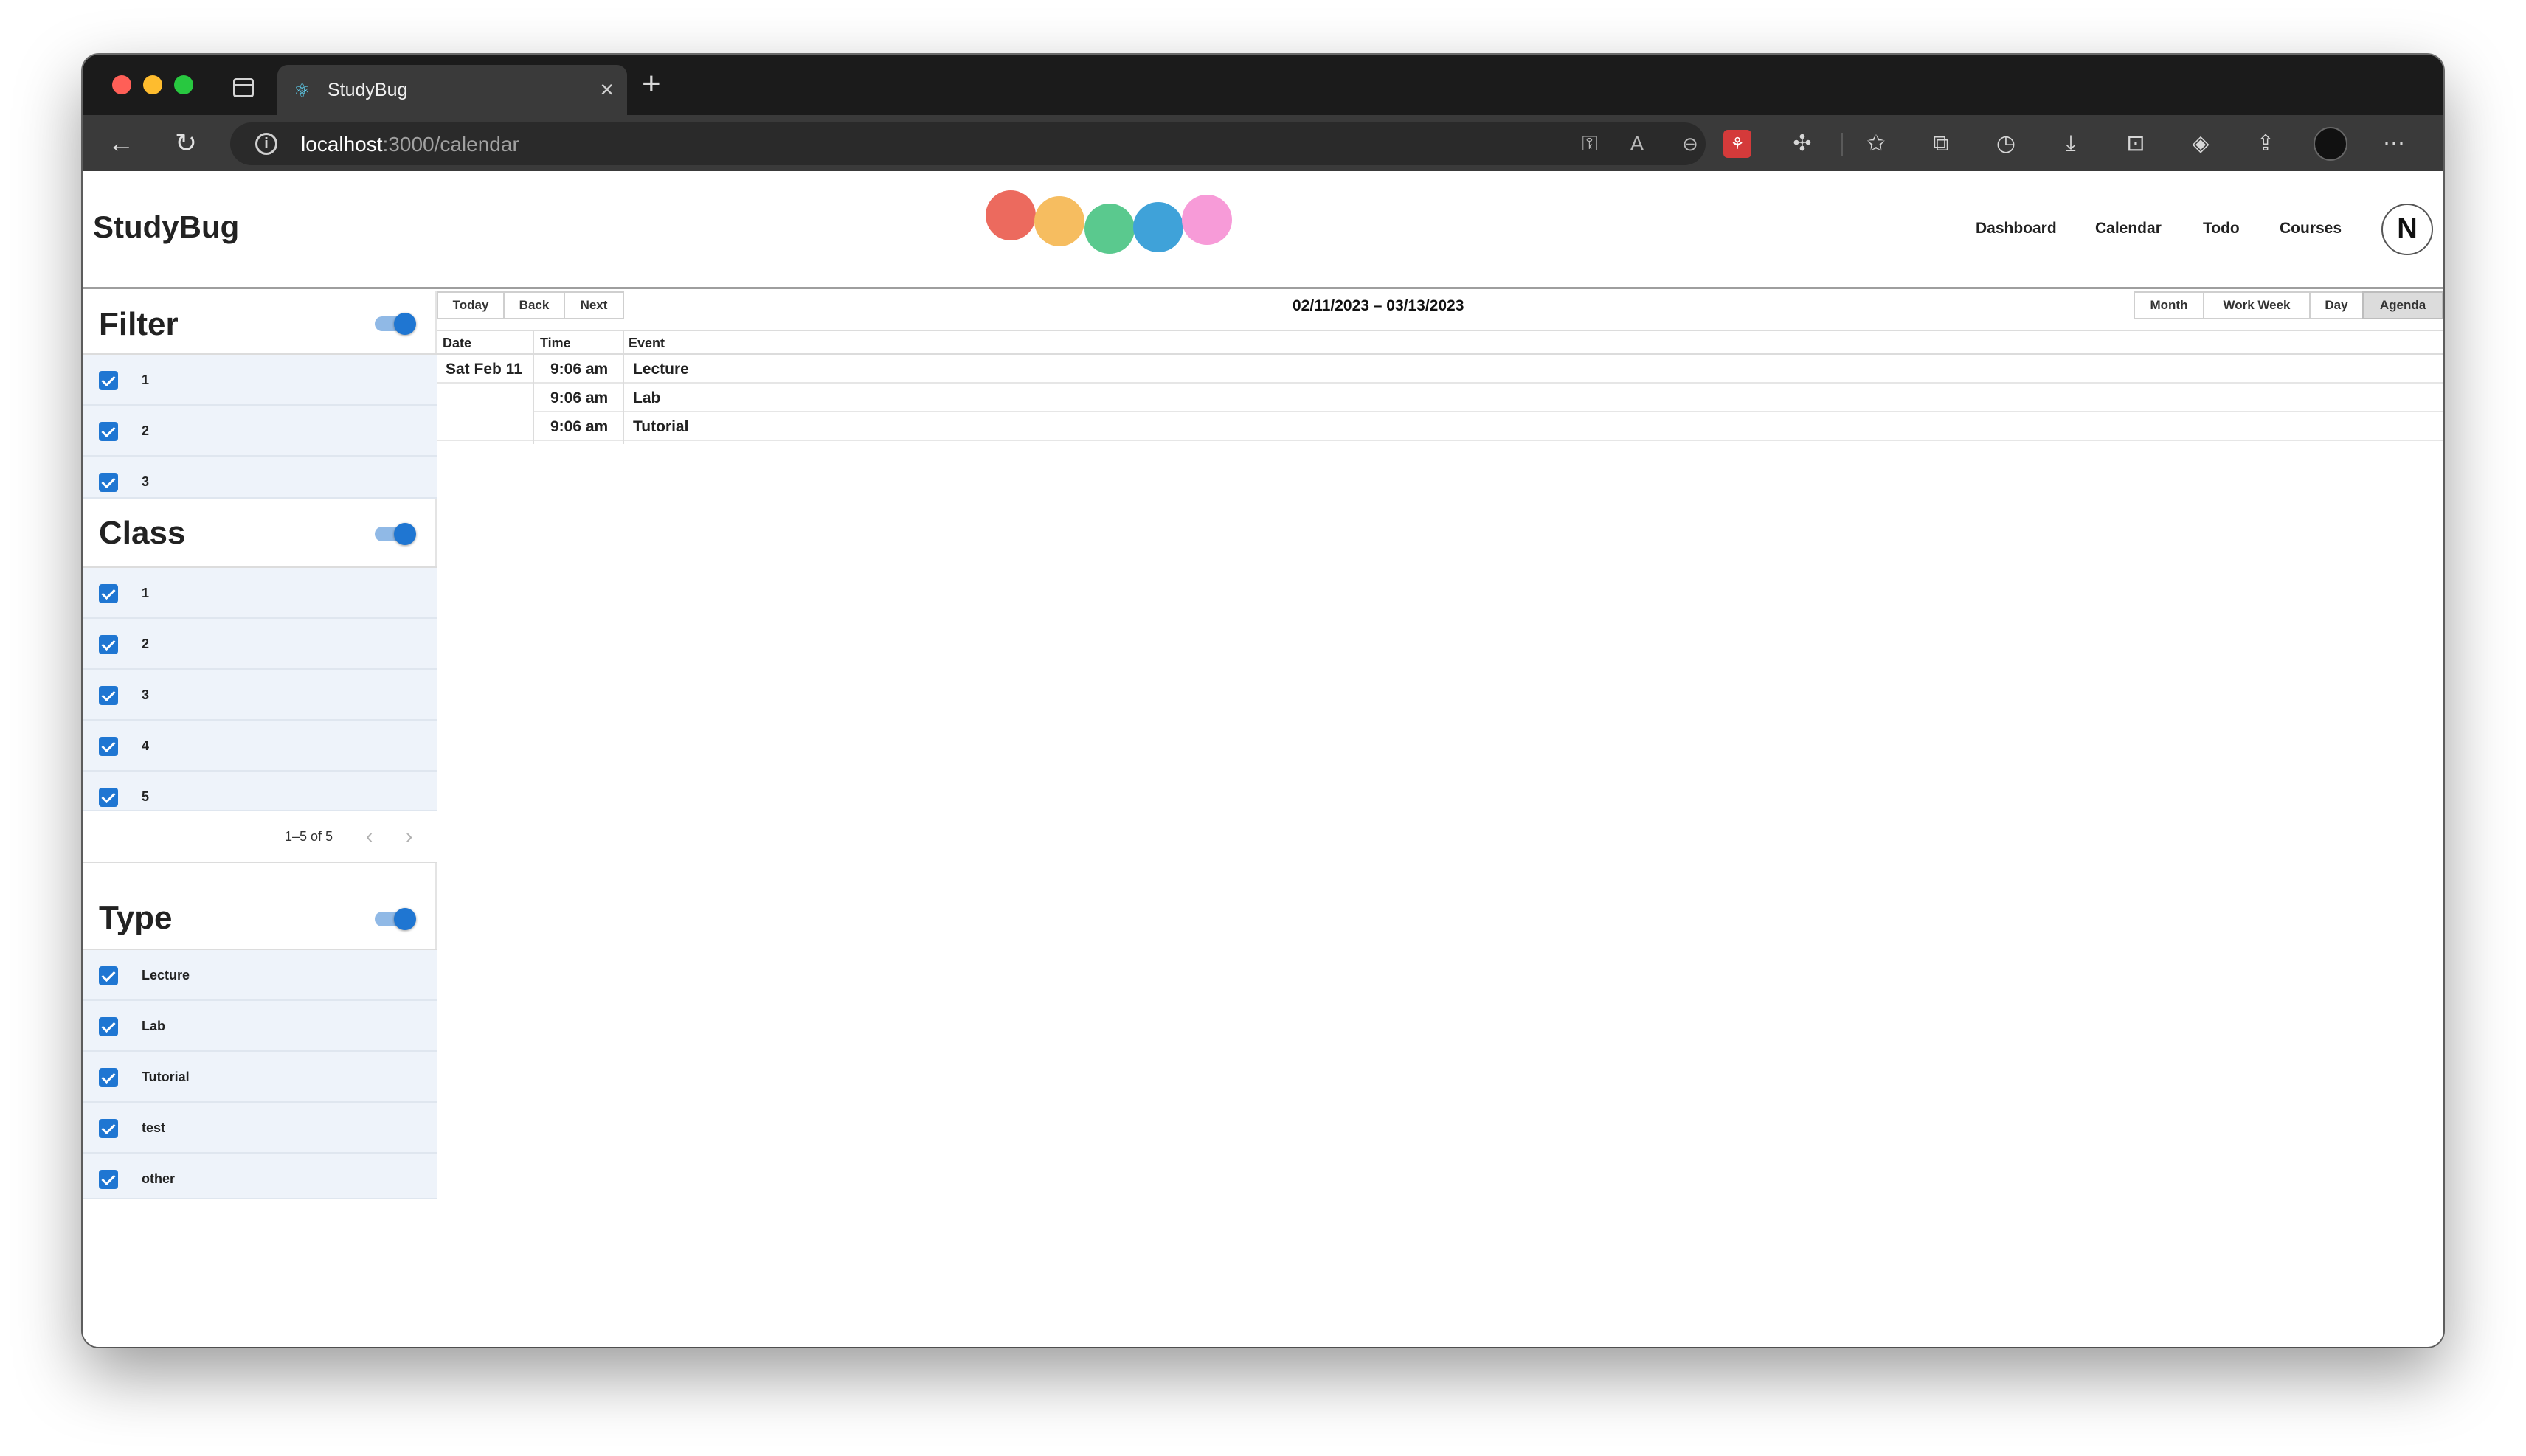 Image resolution: width=2526 pixels, height=1456 pixels. Describe the element at coordinates (1440, 369) in the screenshot. I see `agenda-row: Sat Feb 11 9:06 am Lecture` at that location.